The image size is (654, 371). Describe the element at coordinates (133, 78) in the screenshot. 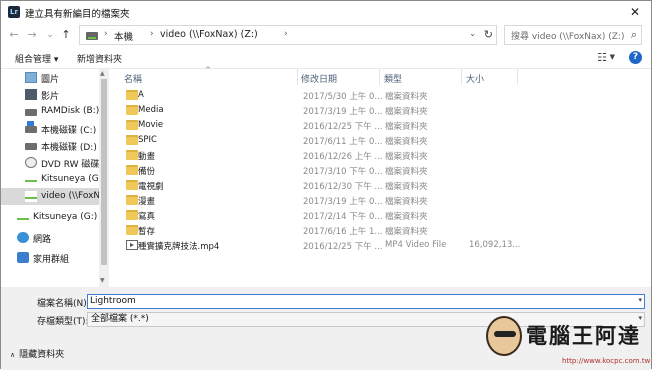

I see `column-header-name: 名稱` at that location.